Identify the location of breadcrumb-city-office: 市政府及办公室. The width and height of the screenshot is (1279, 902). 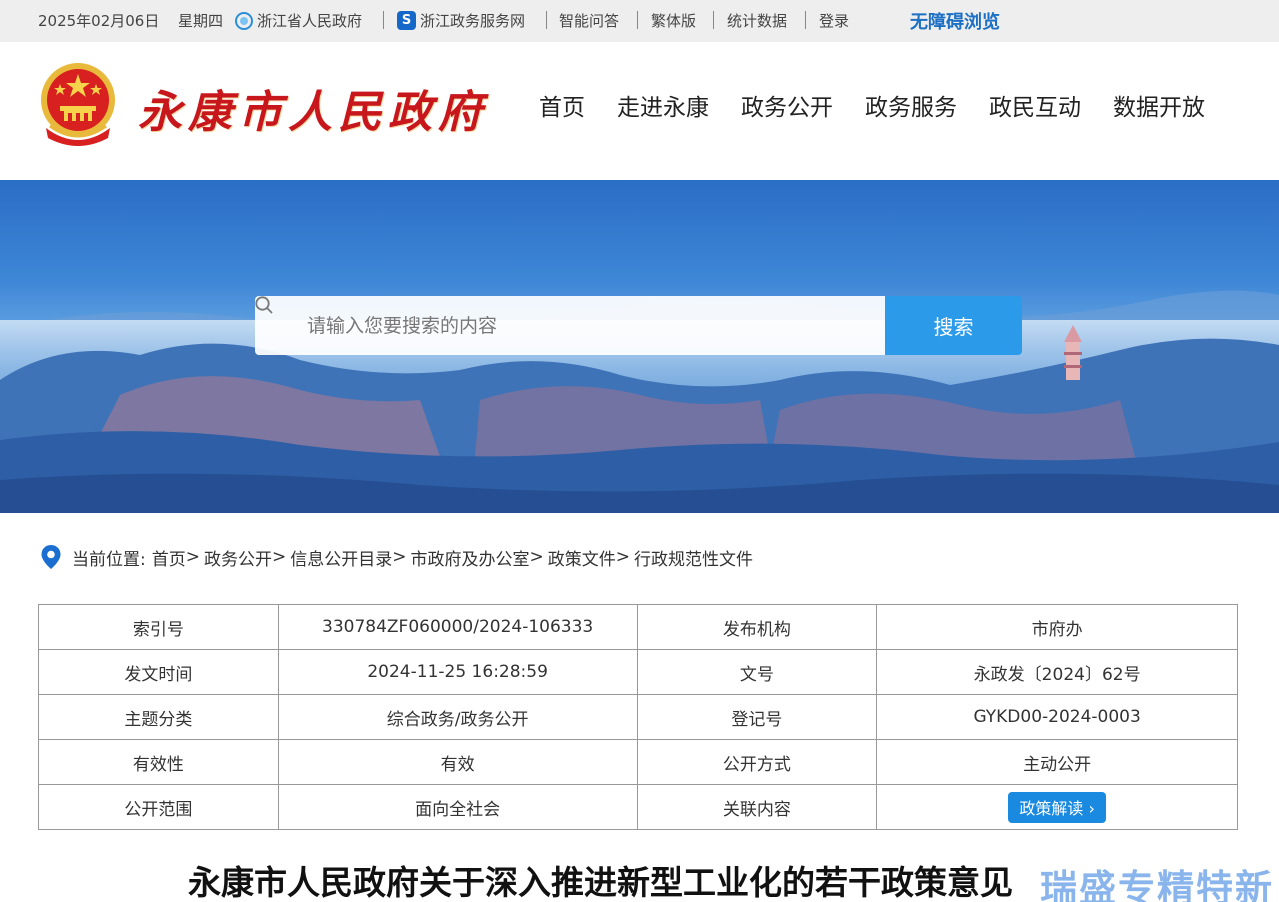
(469, 557).